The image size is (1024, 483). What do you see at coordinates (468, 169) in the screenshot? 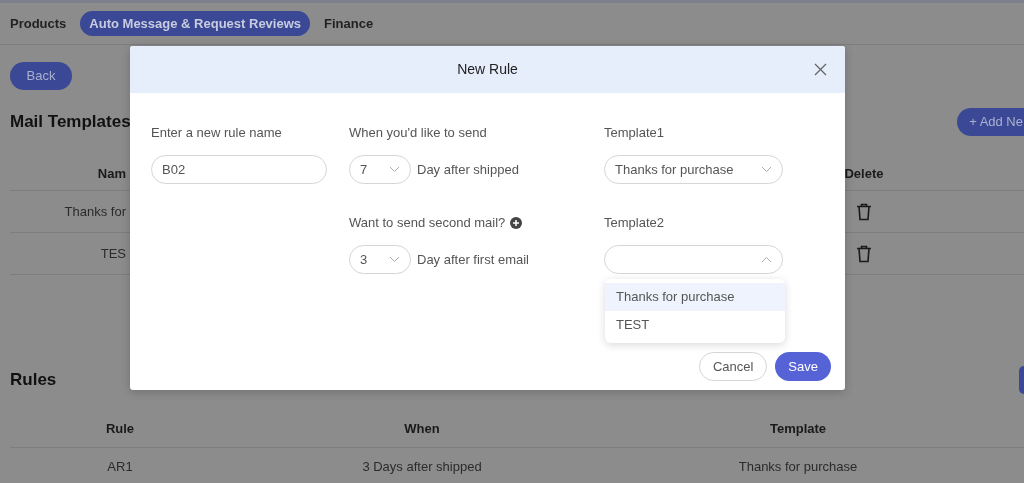
I see `field-suffix: Day after shipped` at bounding box center [468, 169].